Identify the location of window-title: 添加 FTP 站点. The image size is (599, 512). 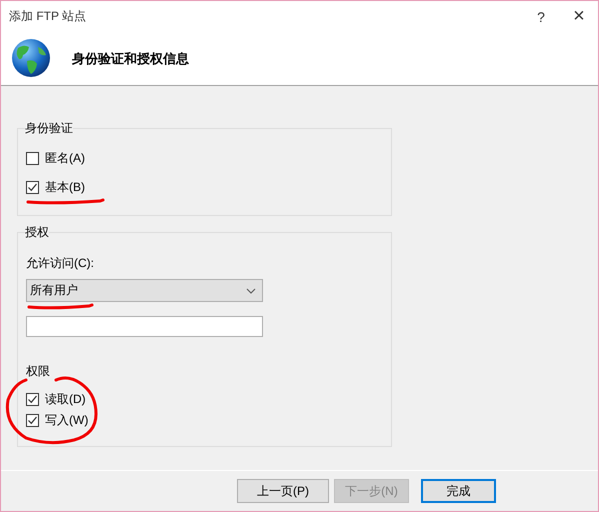
(48, 16).